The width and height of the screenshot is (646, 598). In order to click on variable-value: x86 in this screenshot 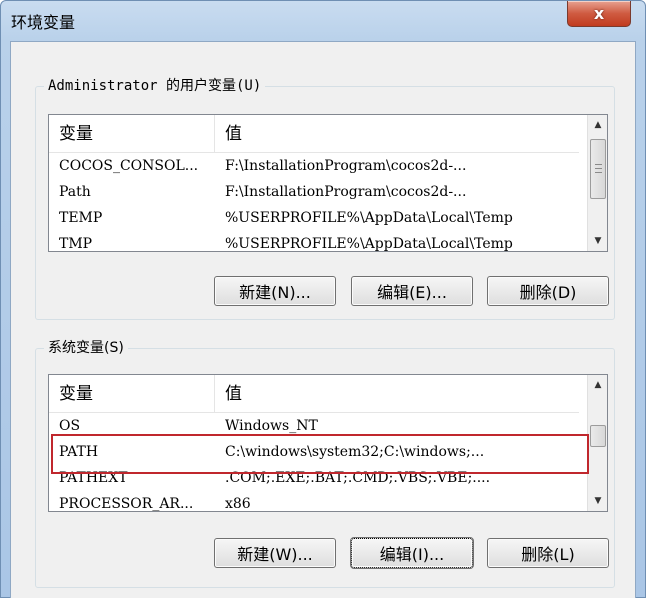, I will do `click(238, 504)`.